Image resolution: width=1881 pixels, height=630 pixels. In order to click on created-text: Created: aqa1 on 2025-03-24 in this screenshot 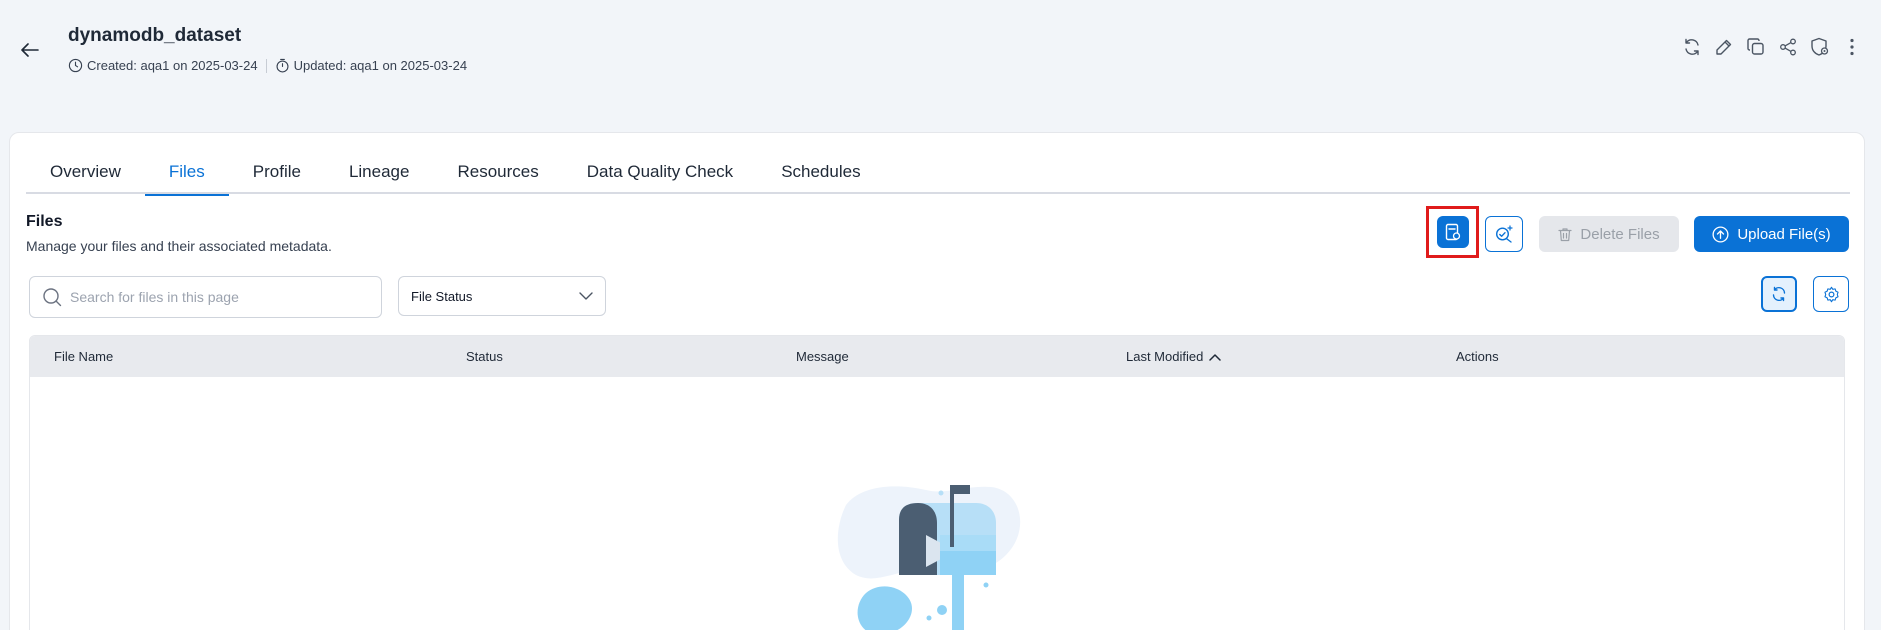, I will do `click(172, 65)`.